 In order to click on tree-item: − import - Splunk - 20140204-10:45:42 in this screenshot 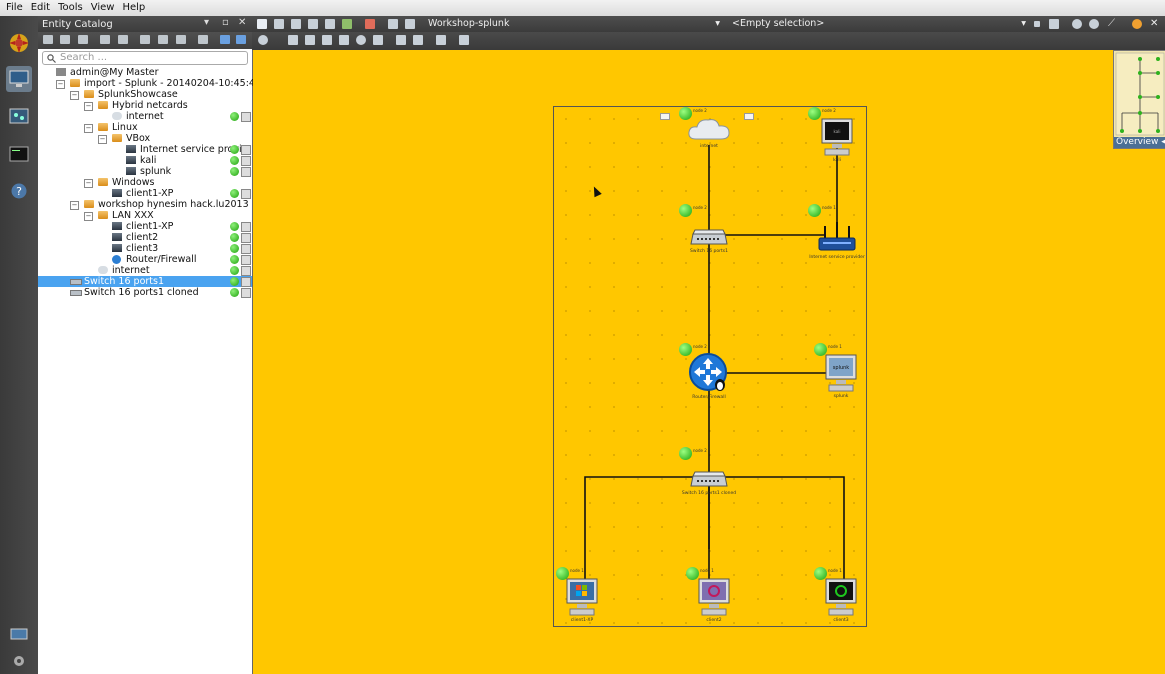, I will do `click(149, 83)`.